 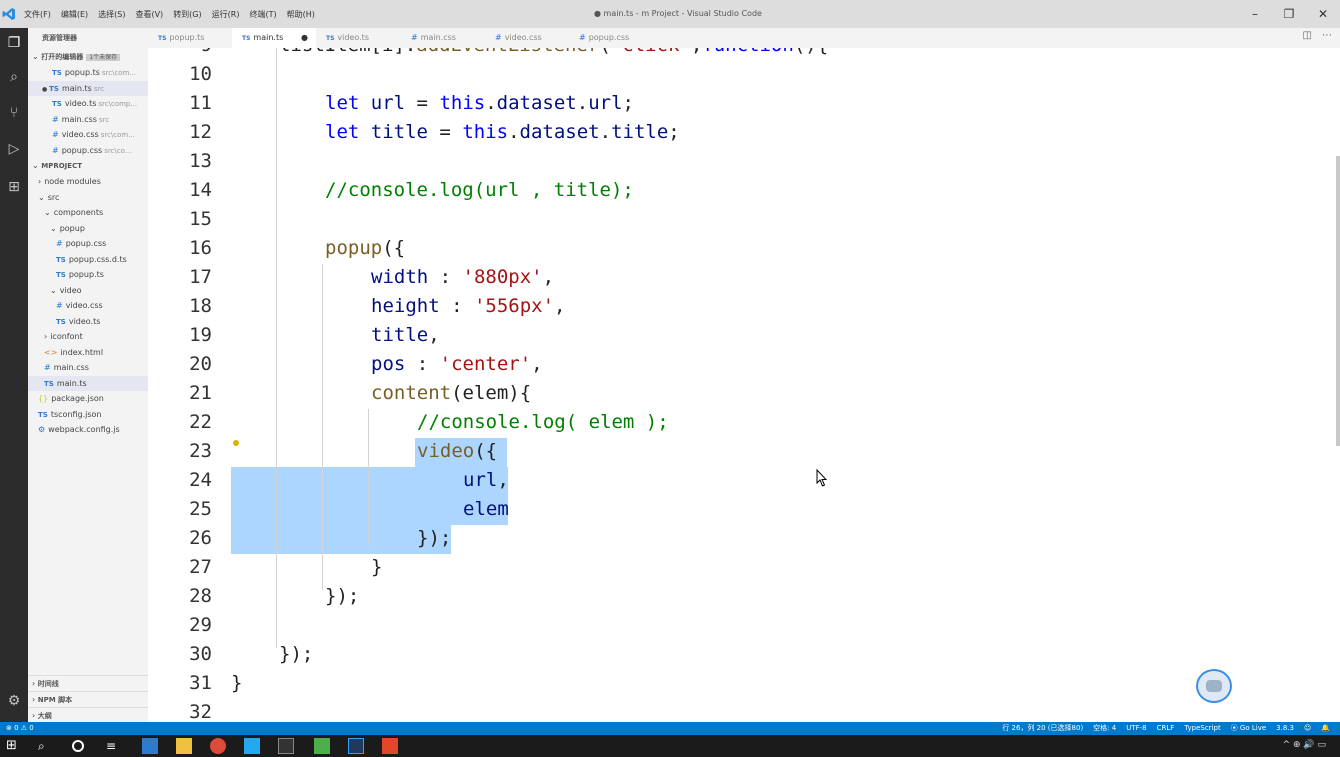 I want to click on line-number: 26, so click(x=200, y=538).